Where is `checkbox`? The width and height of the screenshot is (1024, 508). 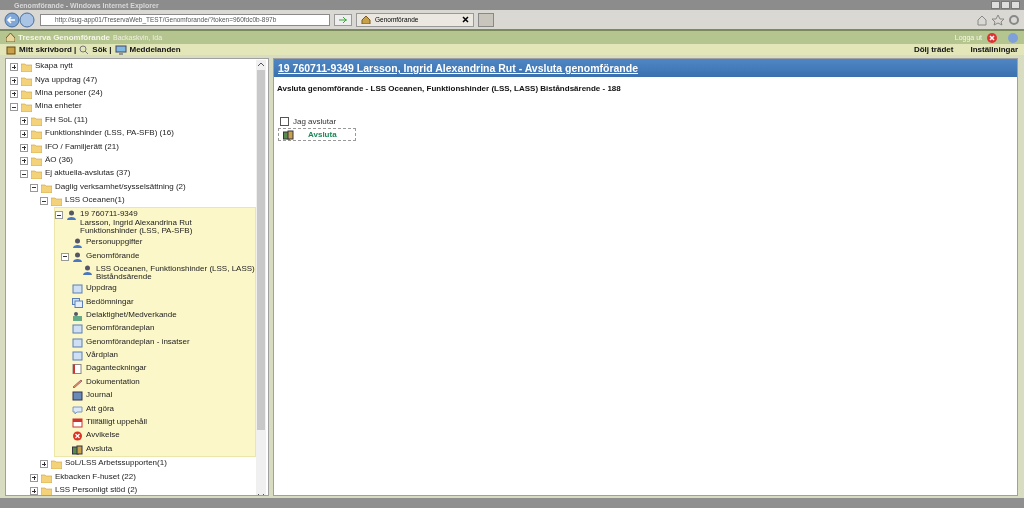 checkbox is located at coordinates (284, 121).